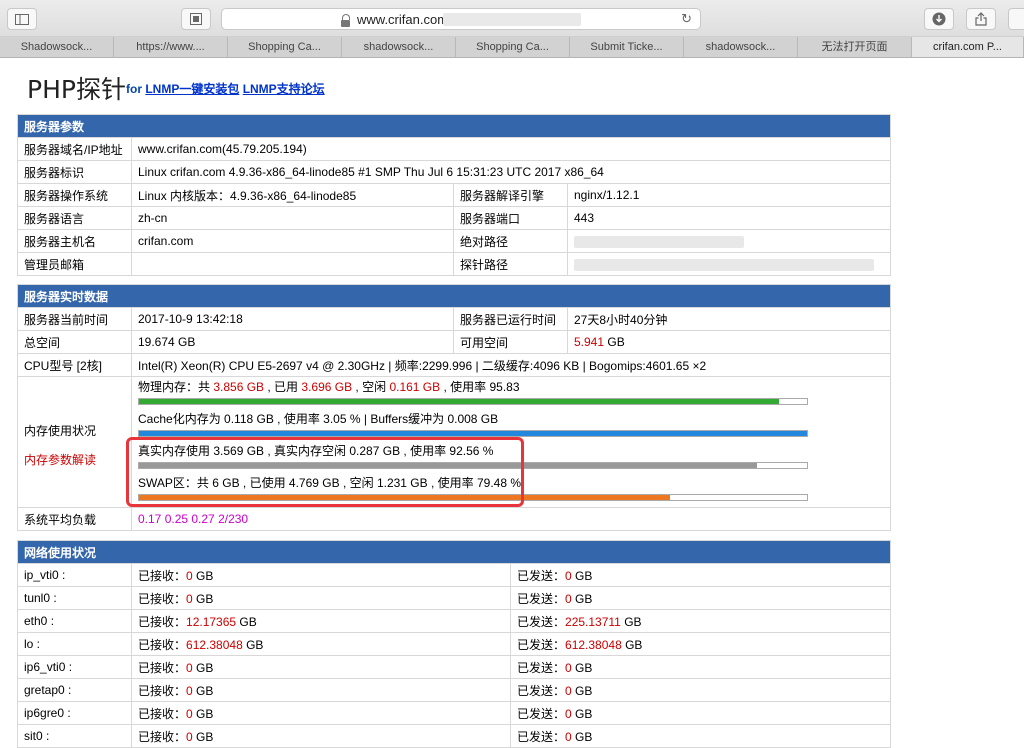  What do you see at coordinates (404, 19) in the screenshot?
I see `url-text: www.crifan.com/` at bounding box center [404, 19].